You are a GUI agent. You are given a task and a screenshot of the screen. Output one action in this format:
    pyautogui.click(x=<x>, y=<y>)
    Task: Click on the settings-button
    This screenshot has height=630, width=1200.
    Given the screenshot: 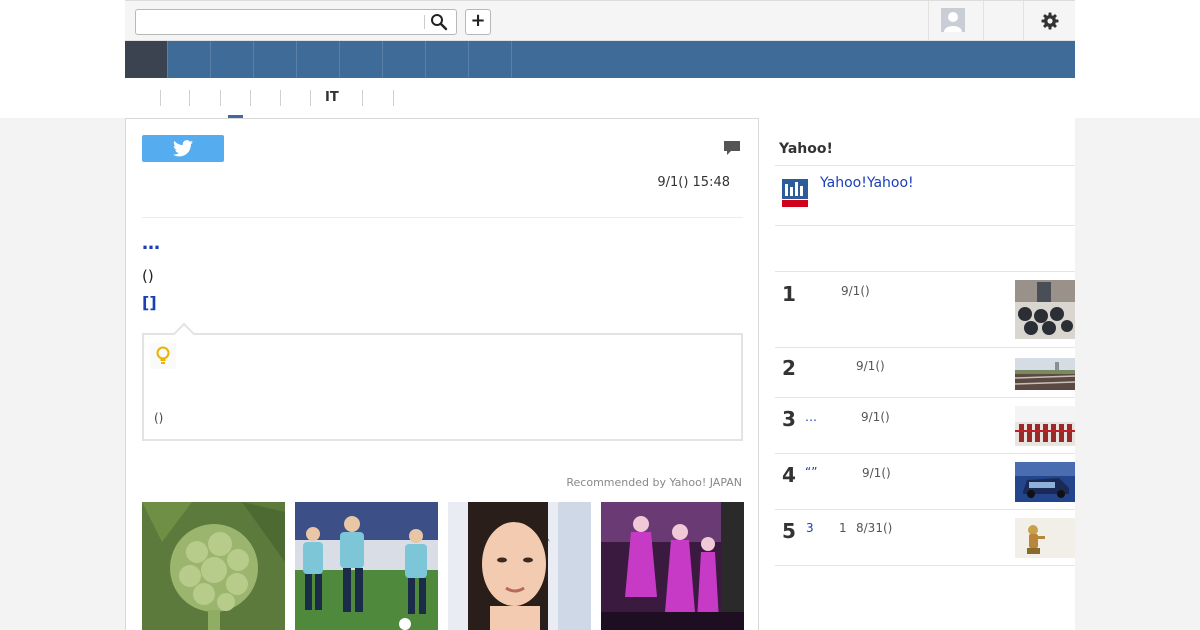 What is the action you would take?
    pyautogui.click(x=1049, y=21)
    